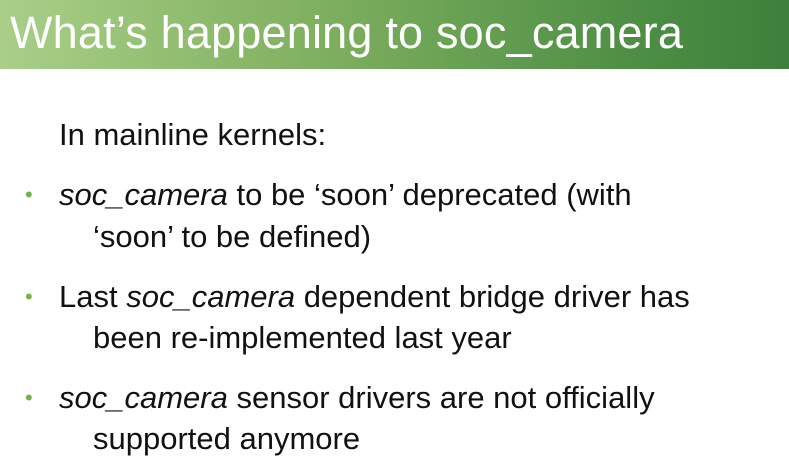 The width and height of the screenshot is (789, 459). Describe the element at coordinates (429, 194) in the screenshot. I see `bullet-1-rest: to be ‘soon’ deprecated (with` at that location.